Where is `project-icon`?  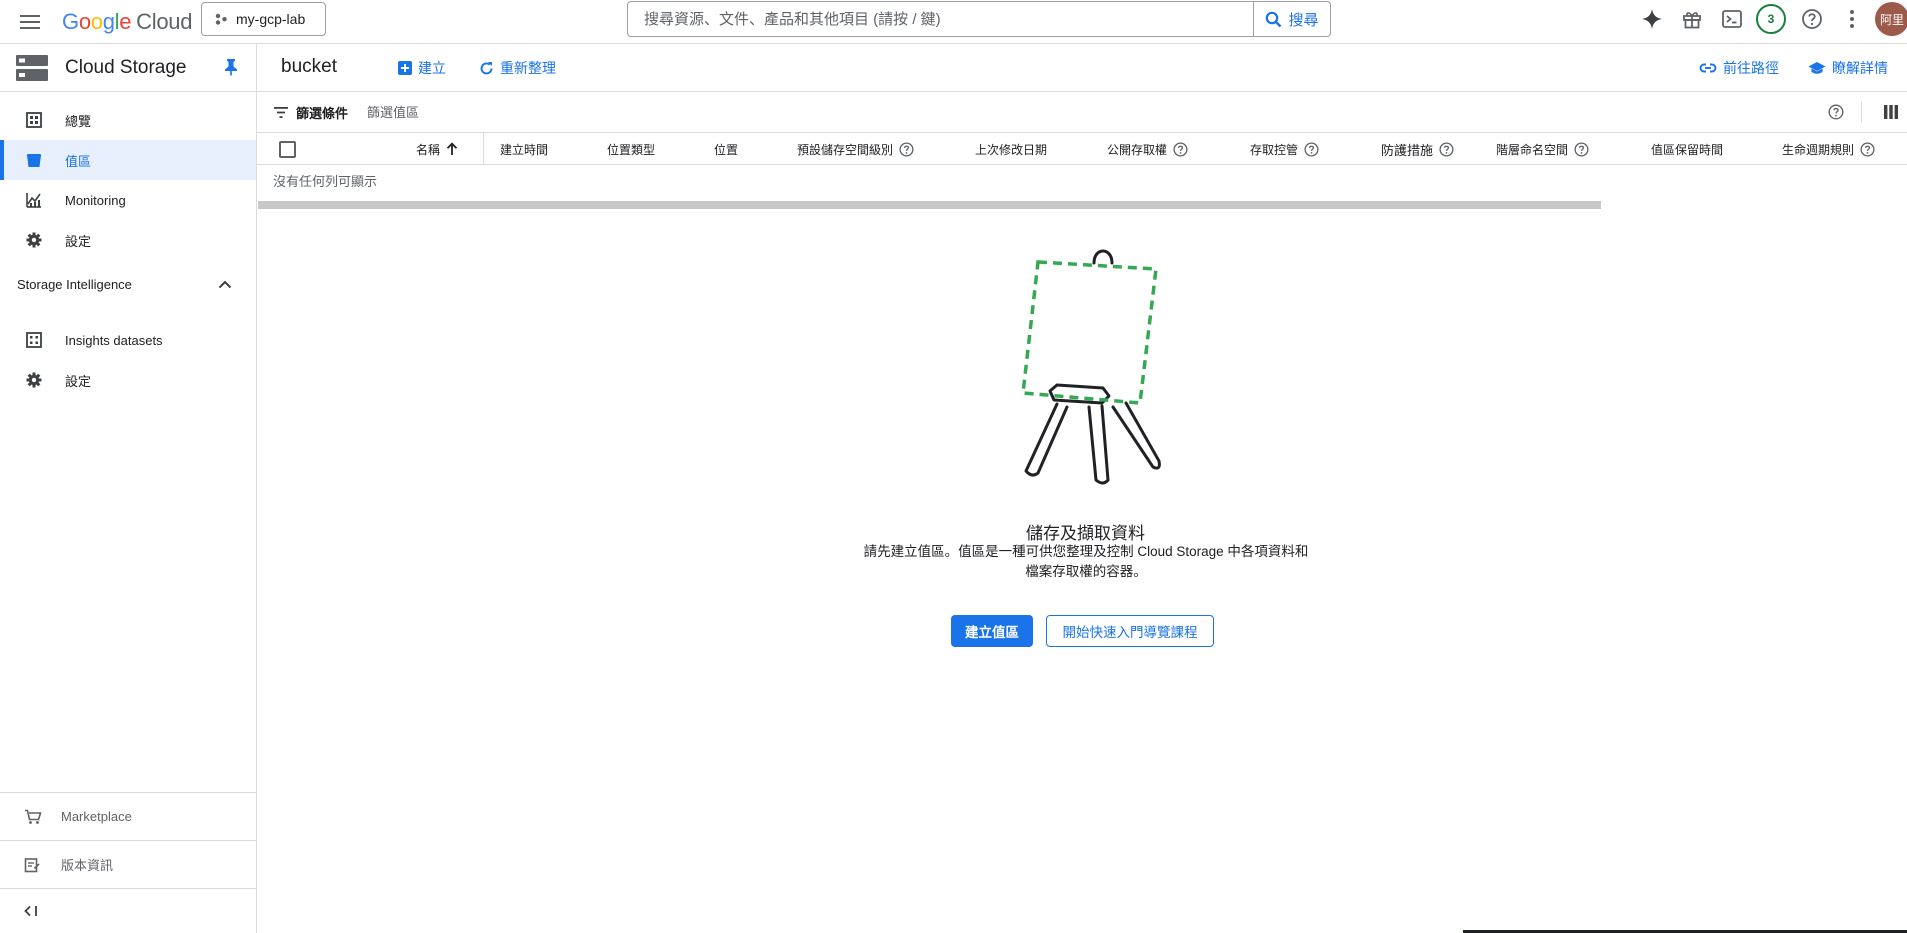 project-icon is located at coordinates (221, 19).